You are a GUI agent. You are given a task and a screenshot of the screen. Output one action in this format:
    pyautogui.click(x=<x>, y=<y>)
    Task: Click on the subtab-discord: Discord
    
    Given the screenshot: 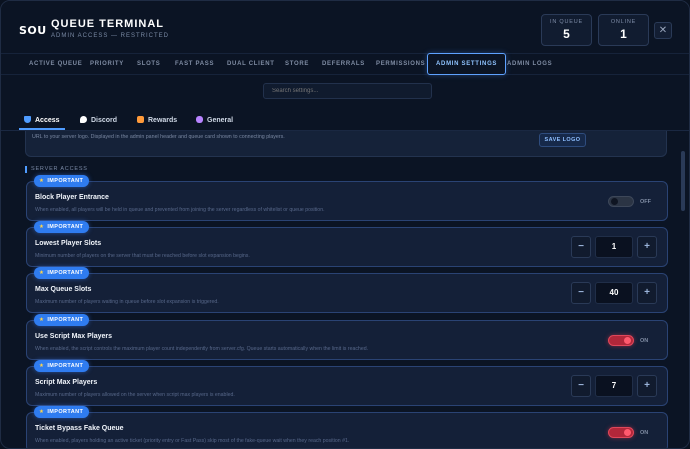 What is the action you would take?
    pyautogui.click(x=98, y=121)
    